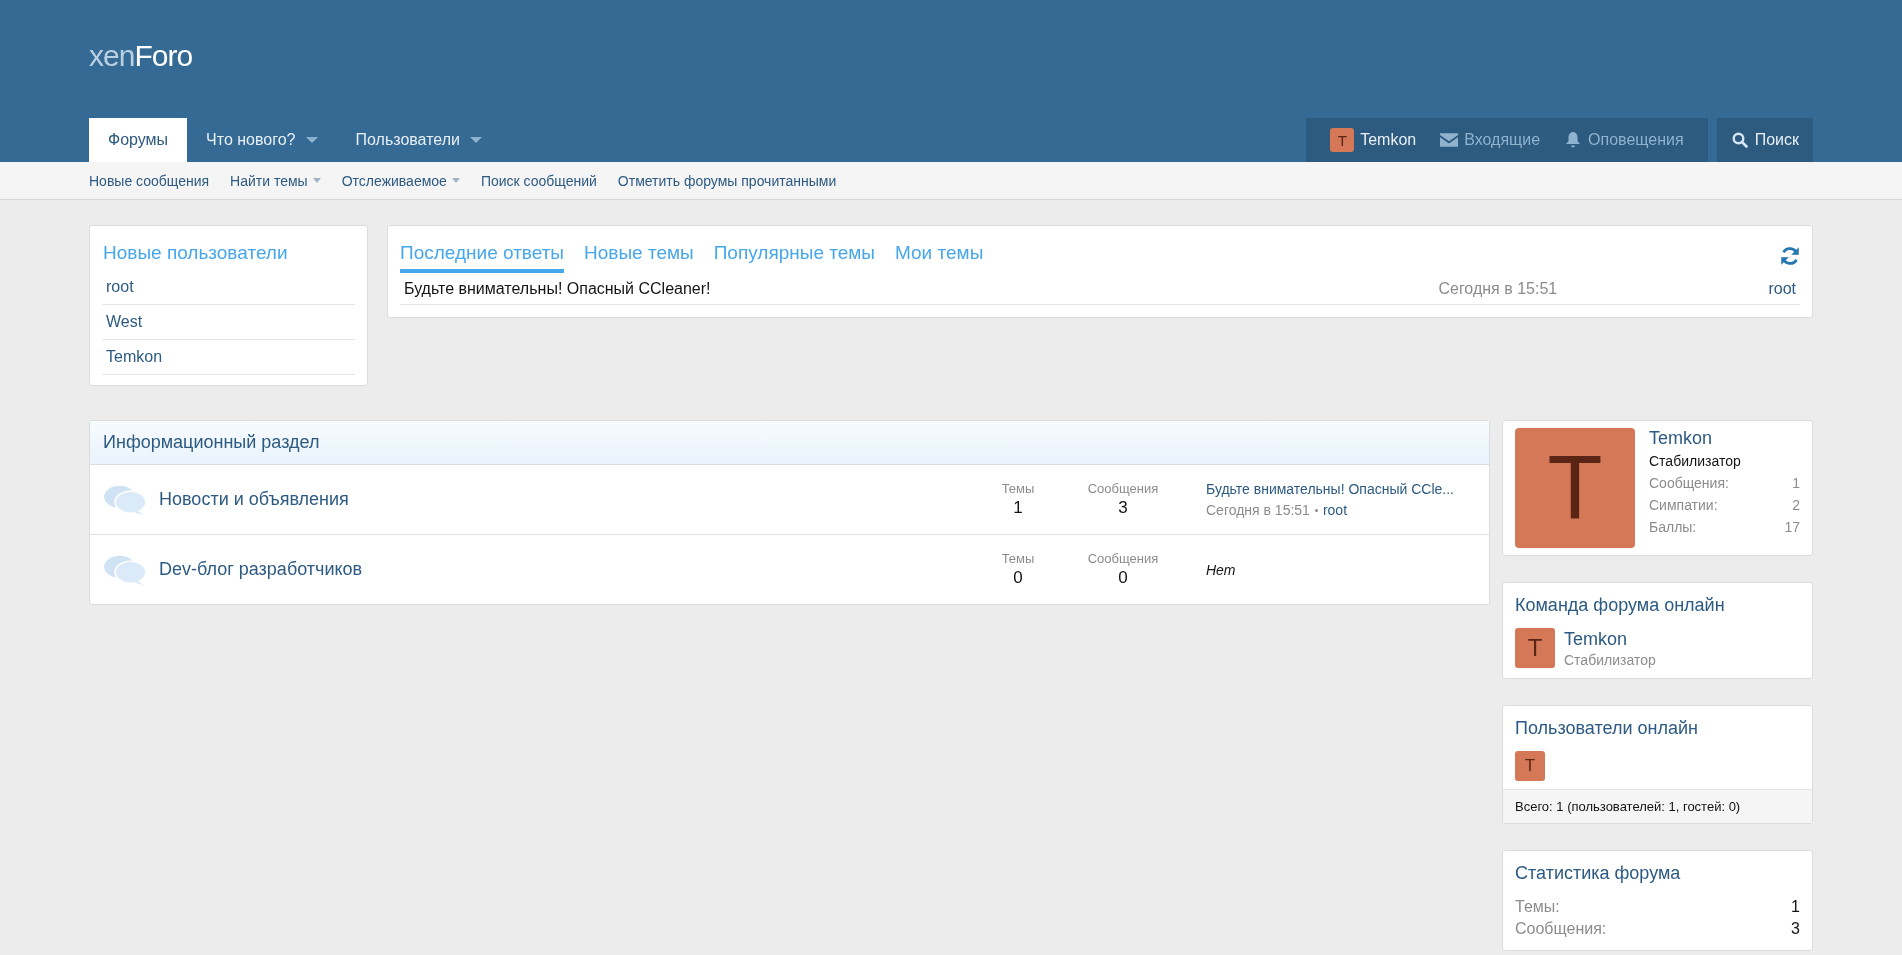  What do you see at coordinates (196, 253) in the screenshot?
I see `widget-title: Новые пользователи` at bounding box center [196, 253].